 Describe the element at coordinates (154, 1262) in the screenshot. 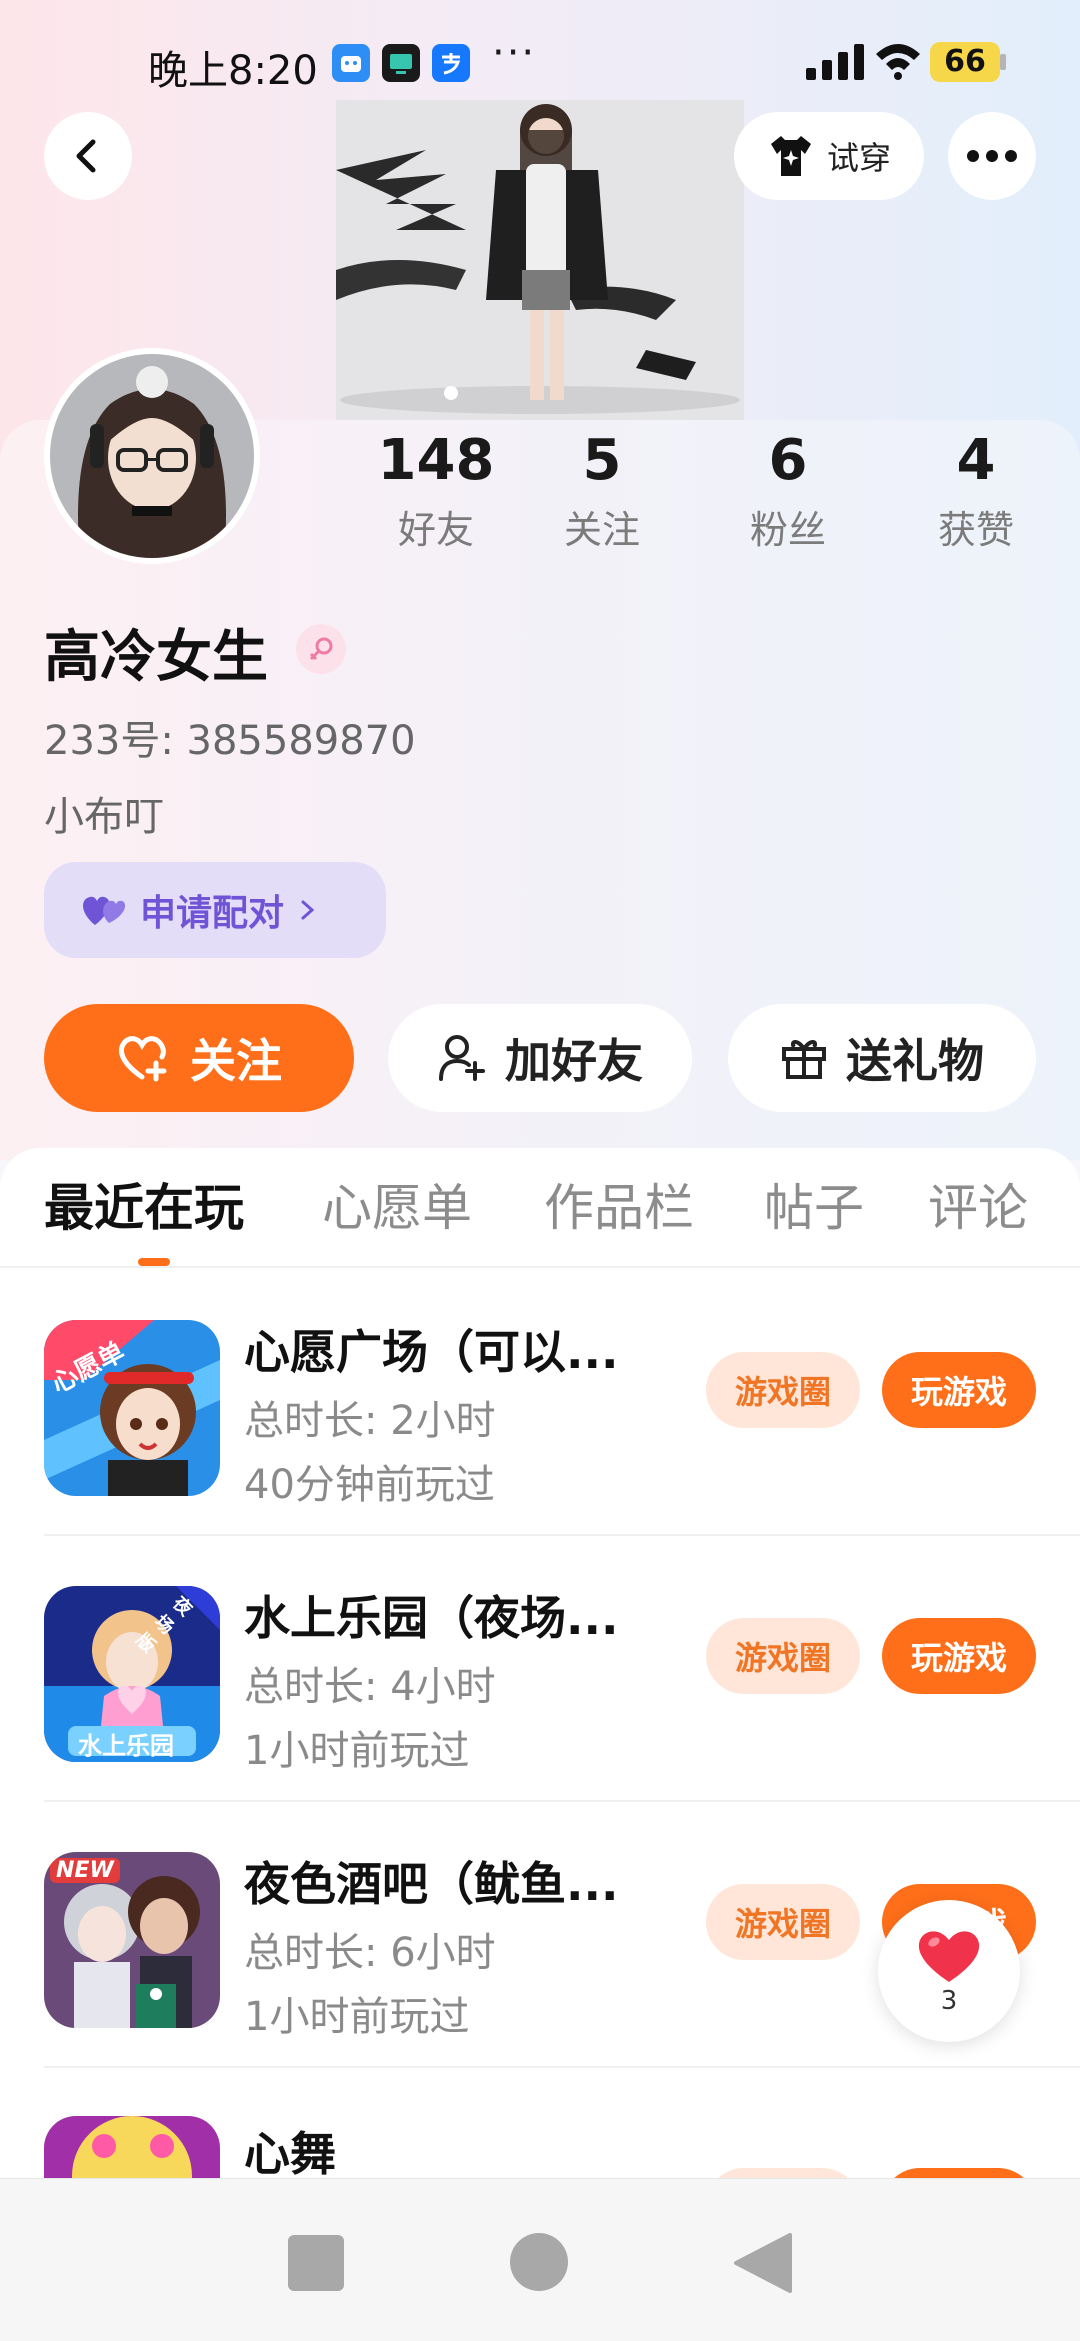

I see `active-tab-indicator` at that location.